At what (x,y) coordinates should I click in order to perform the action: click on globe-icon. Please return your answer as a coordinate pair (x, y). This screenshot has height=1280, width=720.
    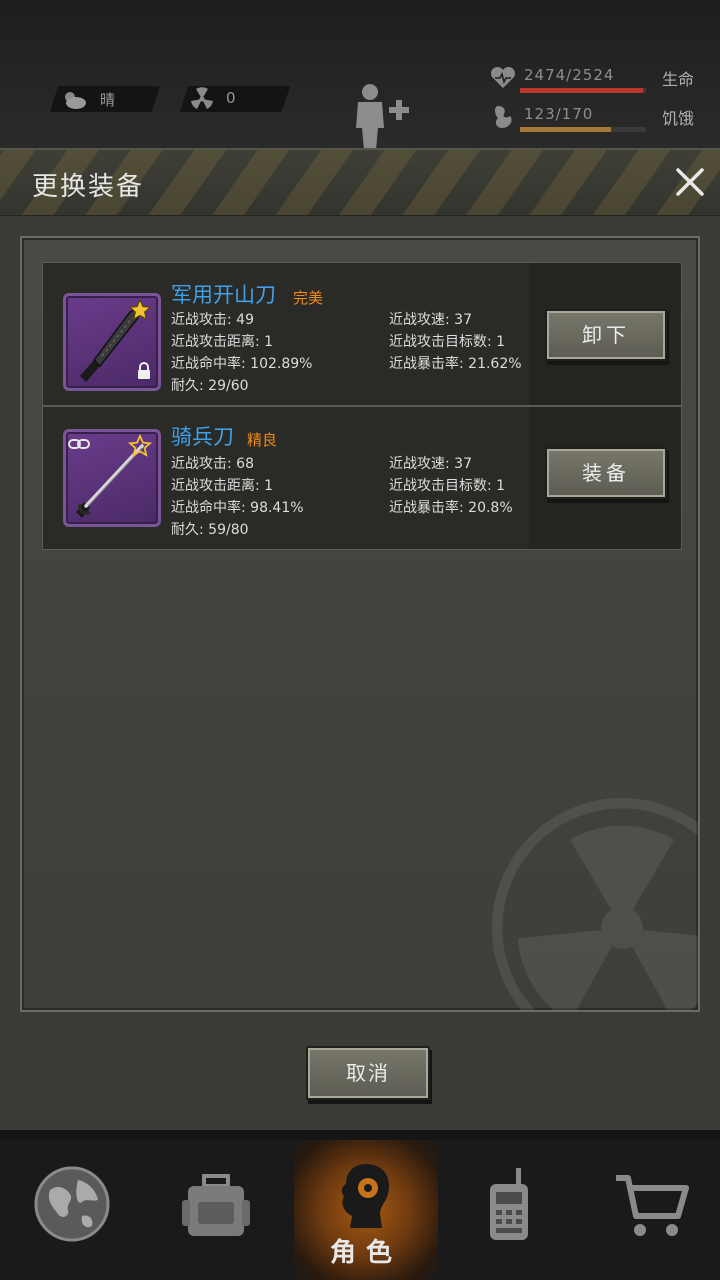
    Looking at the image, I should click on (72, 1204).